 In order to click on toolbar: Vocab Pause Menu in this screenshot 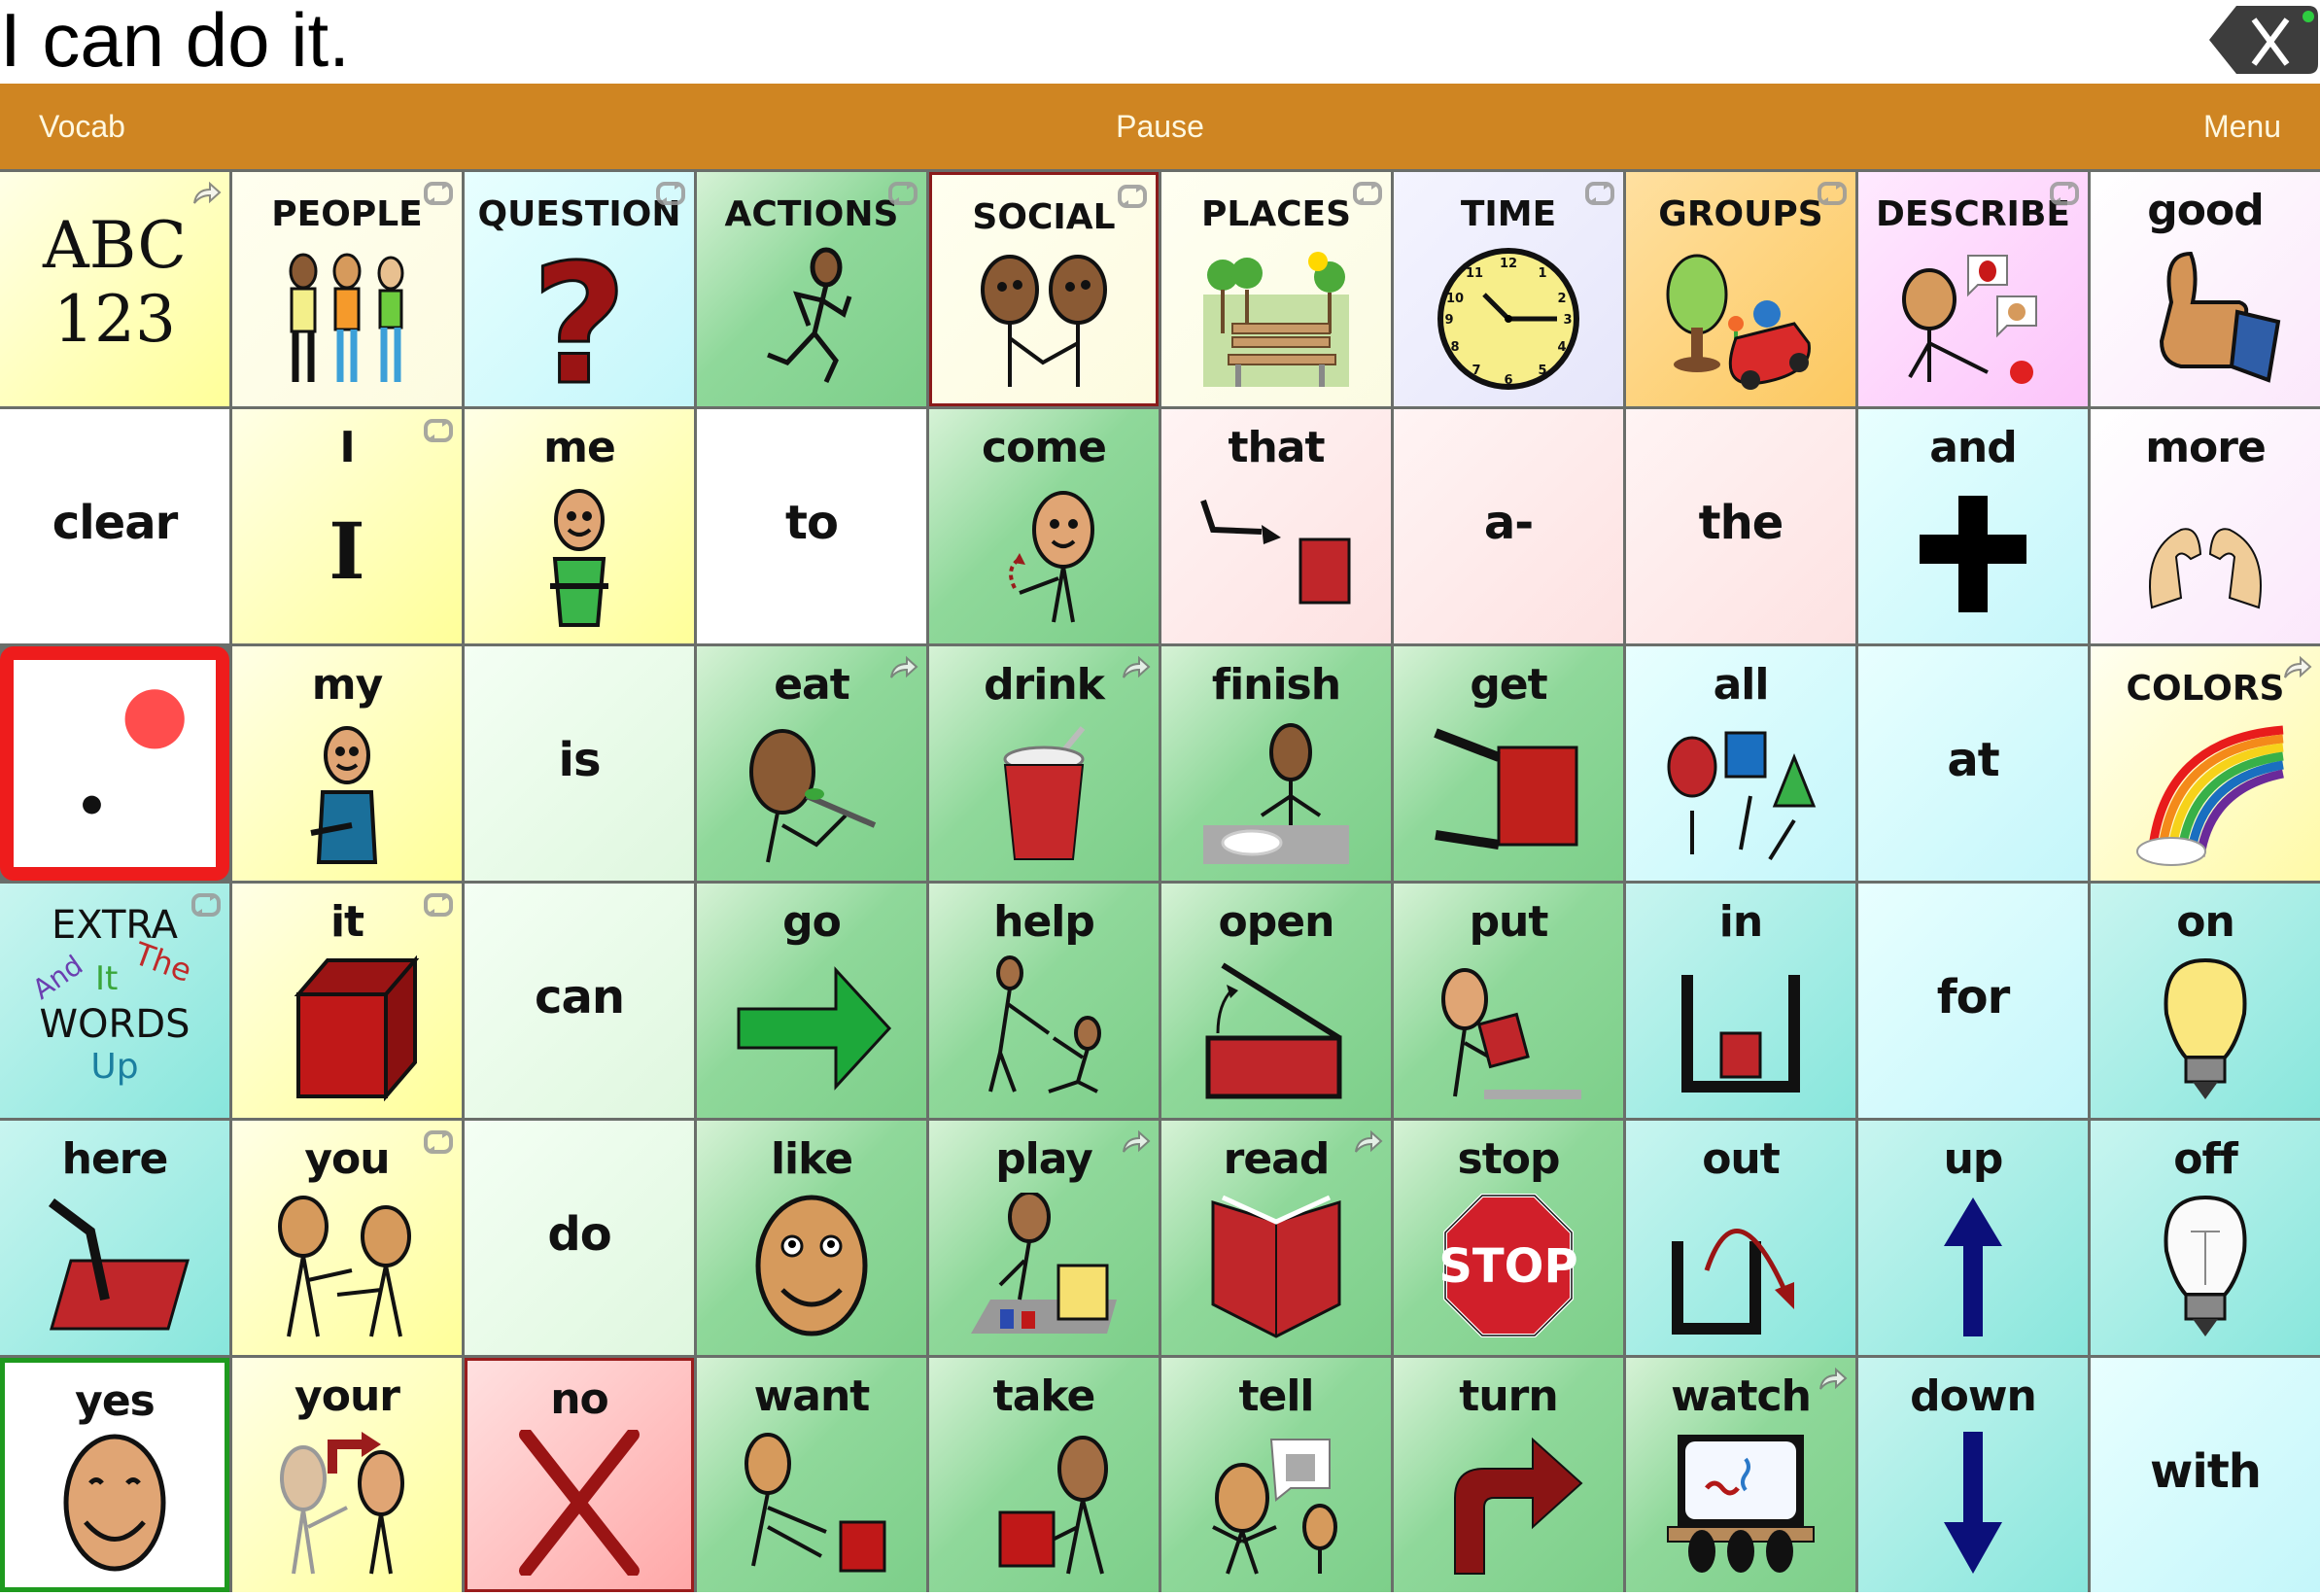, I will do `click(1160, 126)`.